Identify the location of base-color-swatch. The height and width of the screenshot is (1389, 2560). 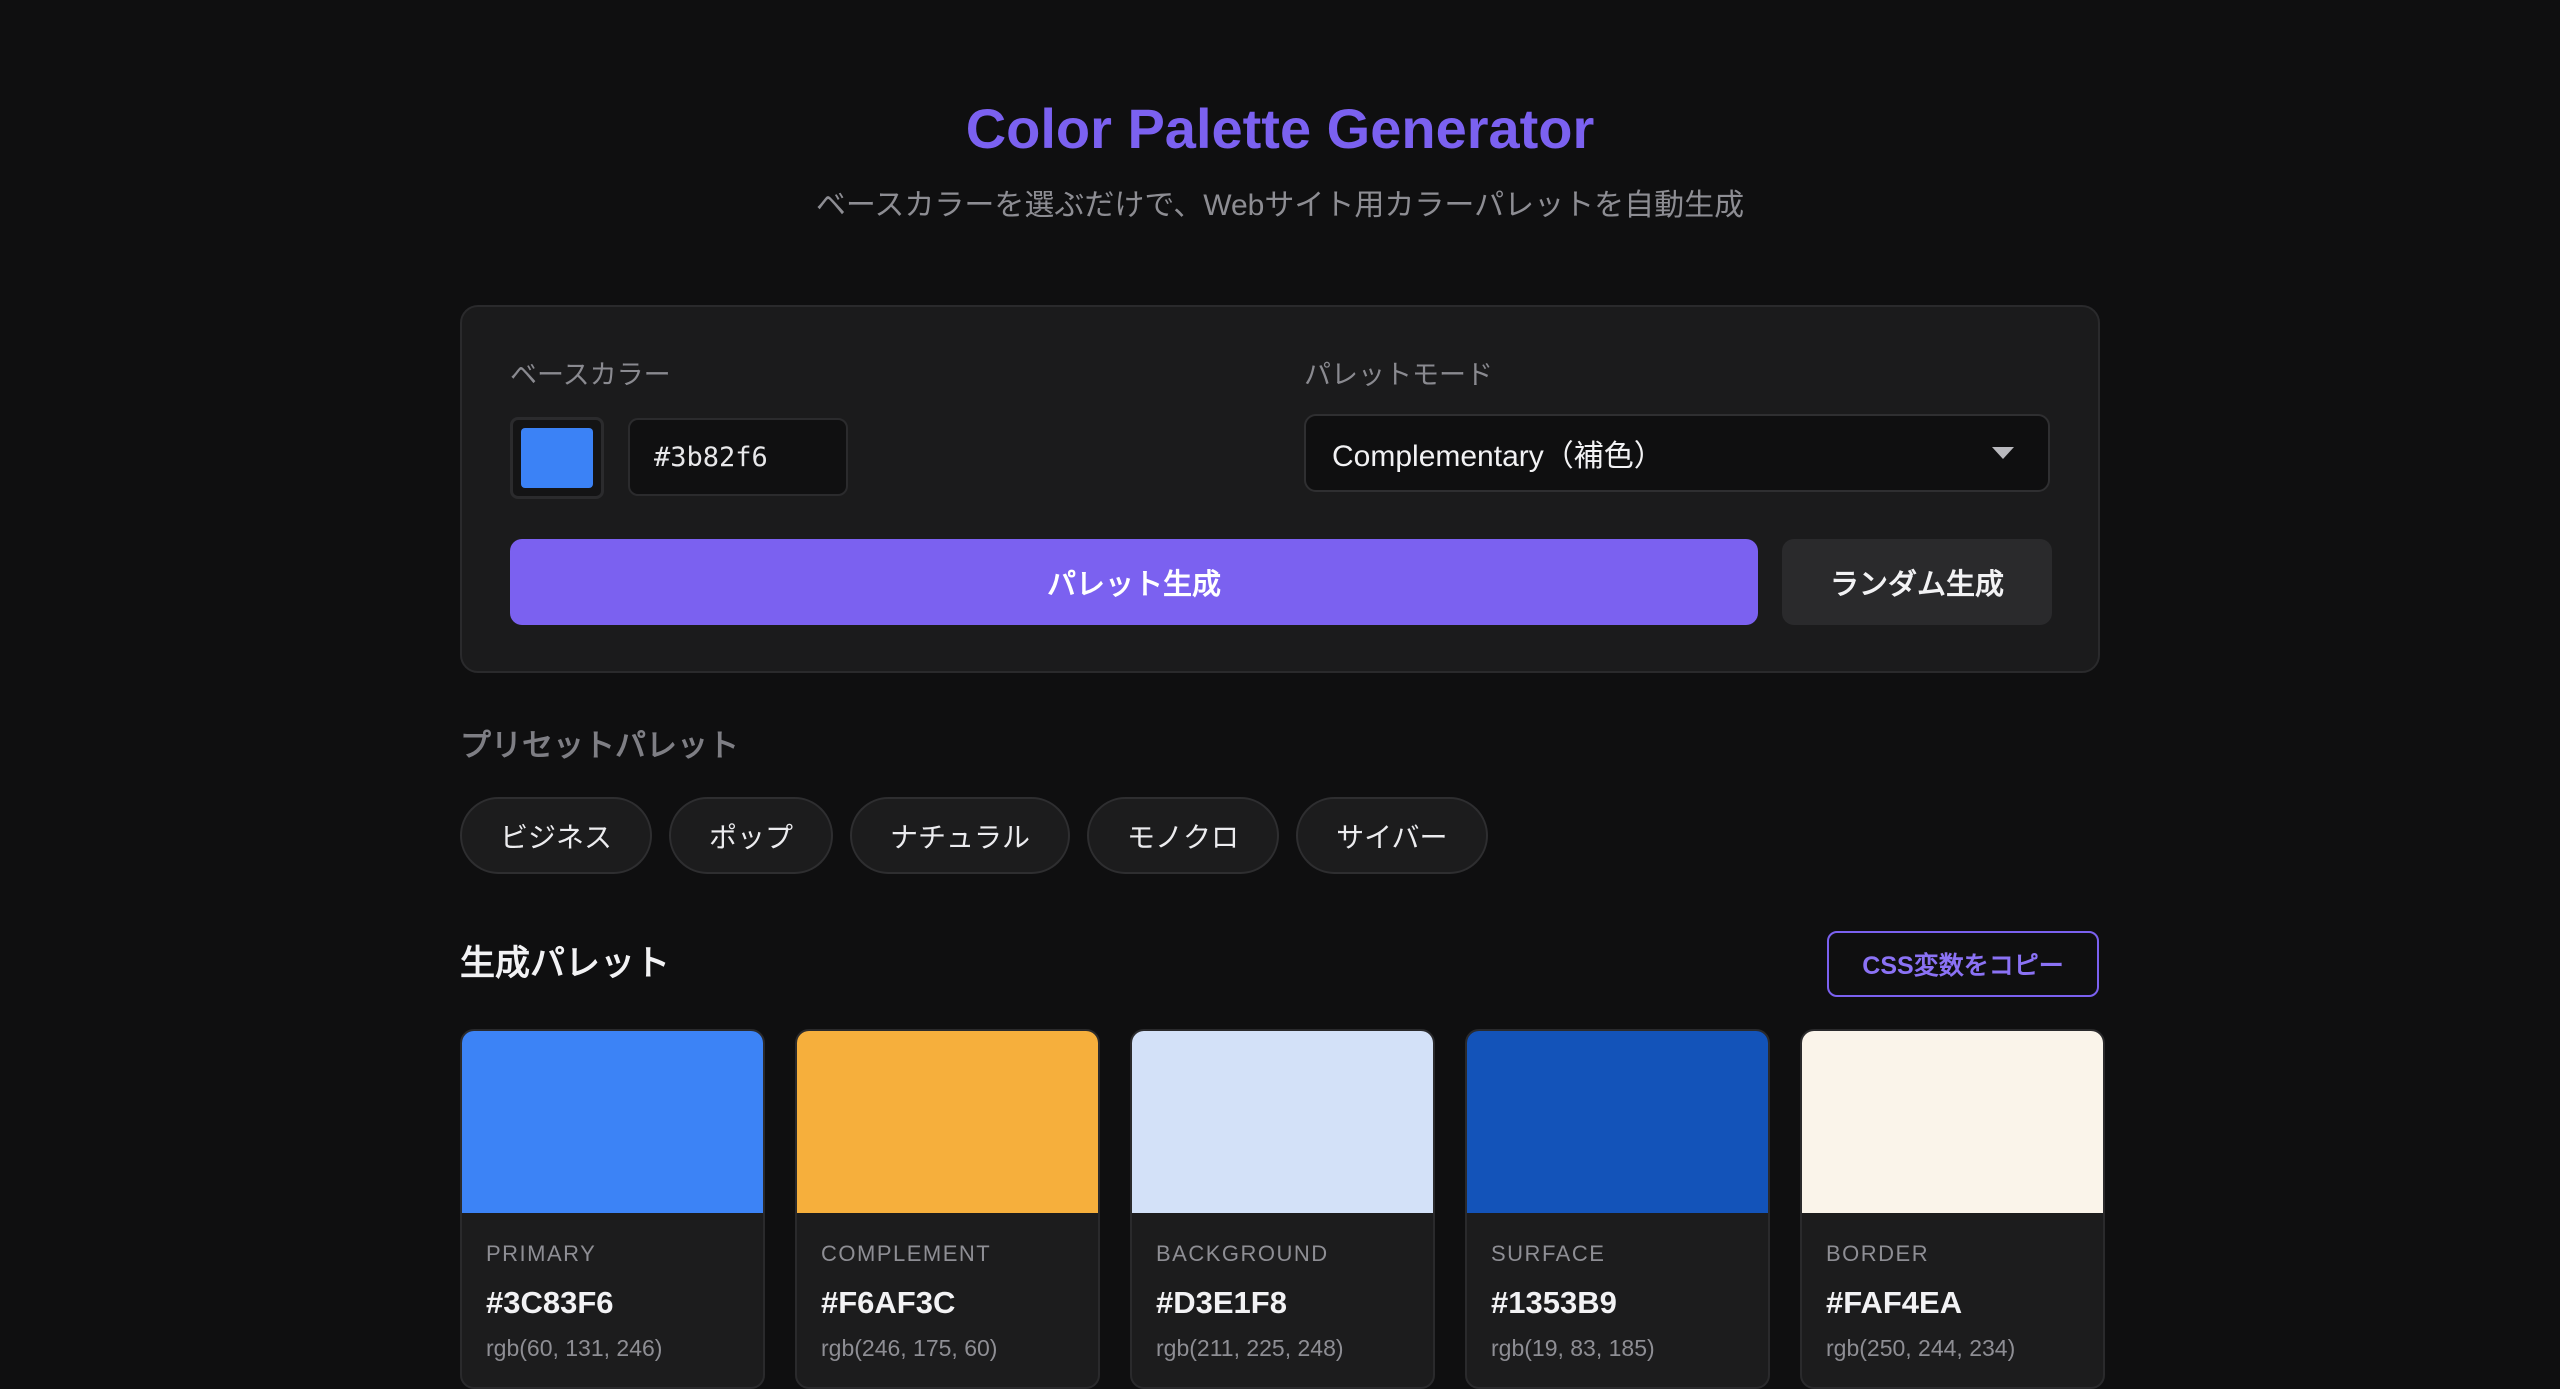
(557, 458).